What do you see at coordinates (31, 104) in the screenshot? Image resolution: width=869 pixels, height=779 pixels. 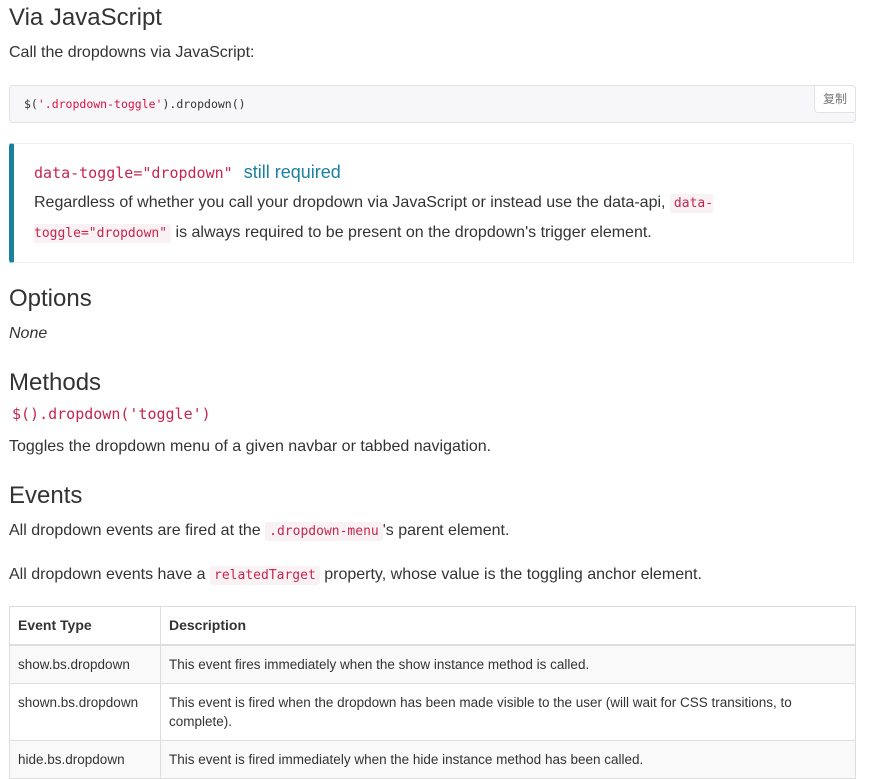 I see `code-part: $(` at bounding box center [31, 104].